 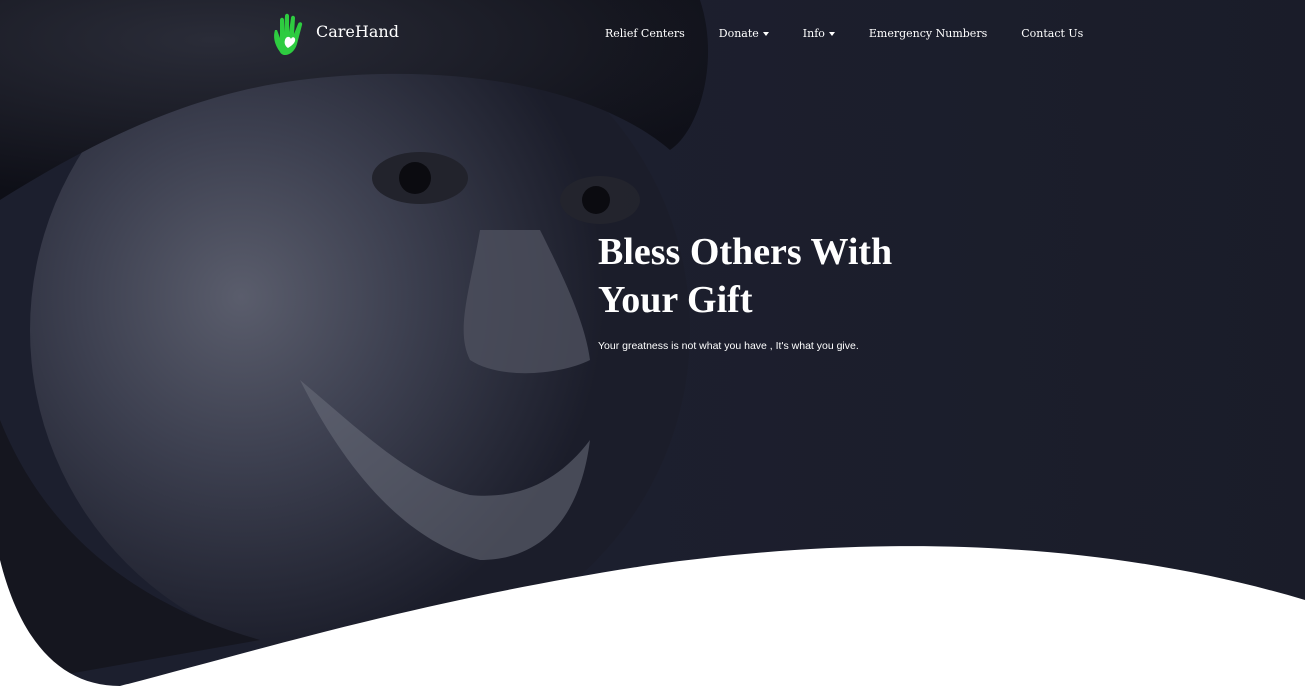 I want to click on nav-item-label: Info, so click(x=813, y=33).